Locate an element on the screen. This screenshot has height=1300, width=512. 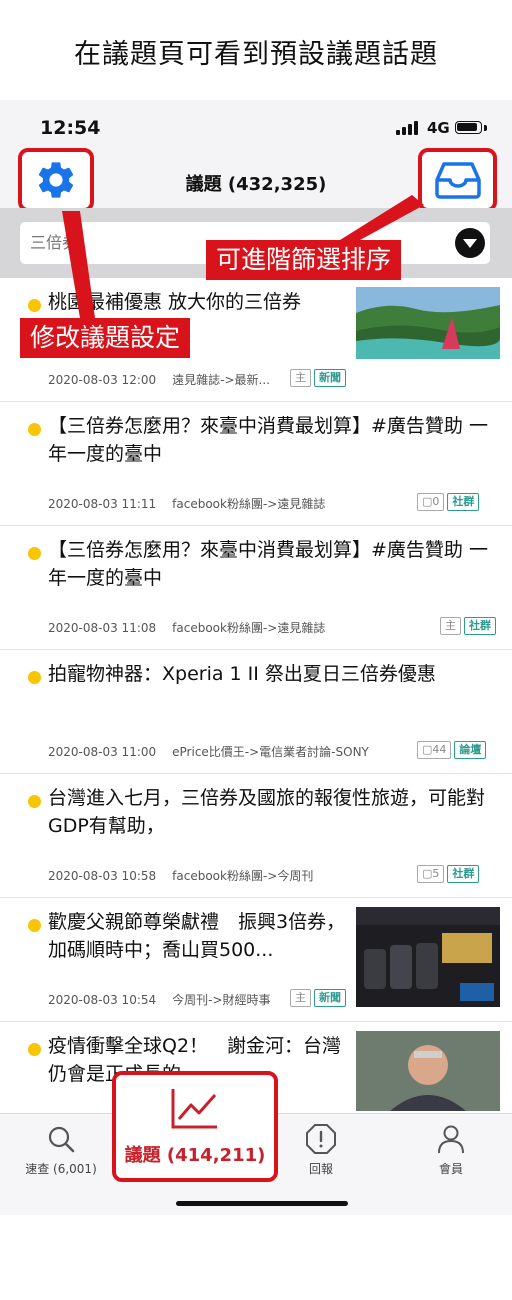
item-meta: 2020-08-03 11:11 facebook粉絲團->遠見雜誌 is located at coordinates (186, 503).